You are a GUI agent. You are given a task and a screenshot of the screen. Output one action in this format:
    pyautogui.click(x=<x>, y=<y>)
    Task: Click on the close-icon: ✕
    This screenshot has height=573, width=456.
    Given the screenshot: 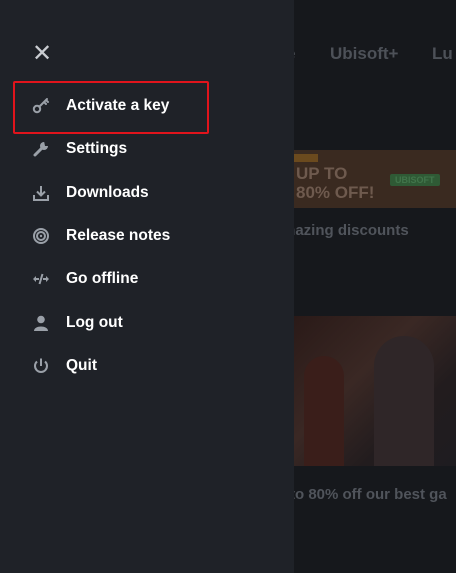 What is the action you would take?
    pyautogui.click(x=42, y=54)
    